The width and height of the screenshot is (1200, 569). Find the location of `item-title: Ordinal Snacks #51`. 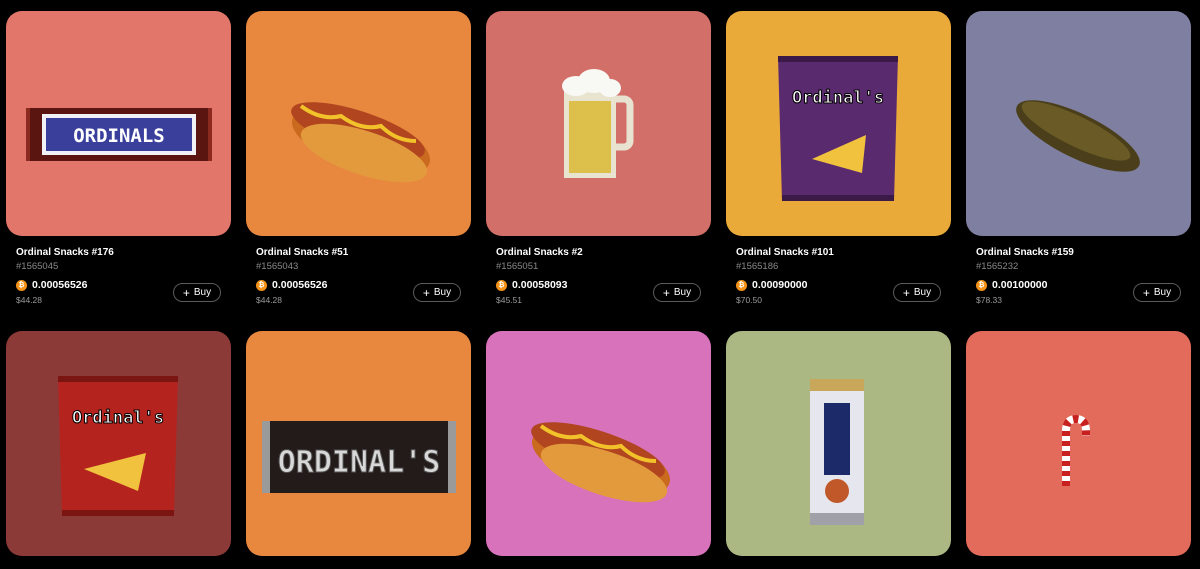

item-title: Ordinal Snacks #51 is located at coordinates (302, 252).